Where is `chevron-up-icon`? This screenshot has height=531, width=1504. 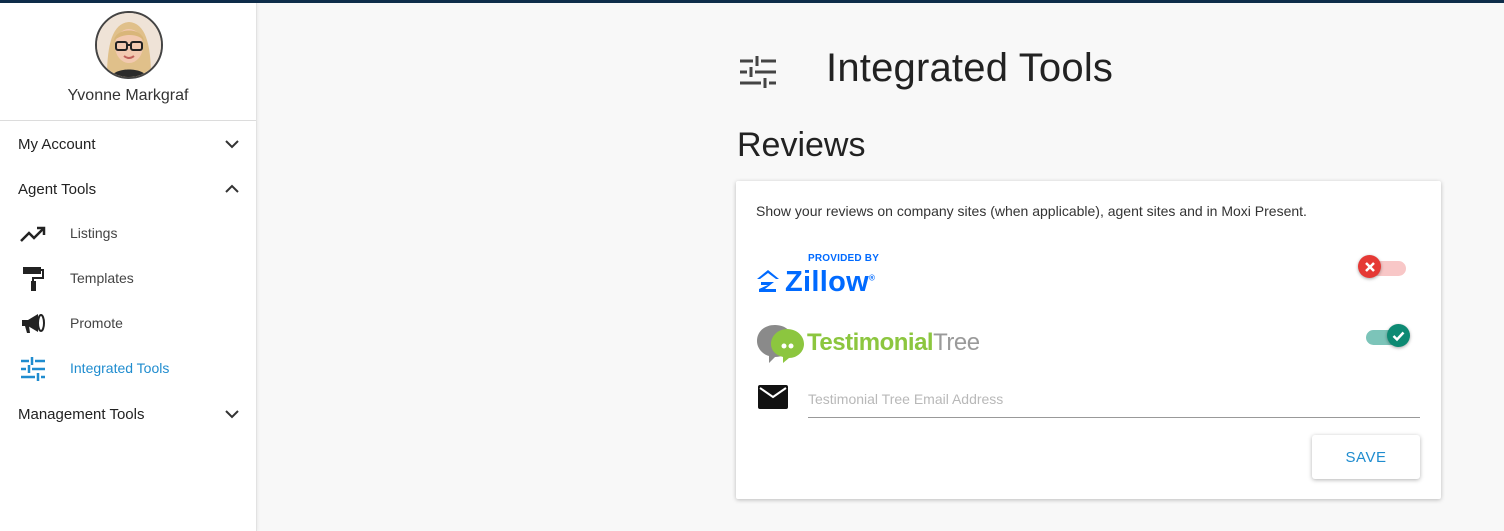 chevron-up-icon is located at coordinates (232, 188).